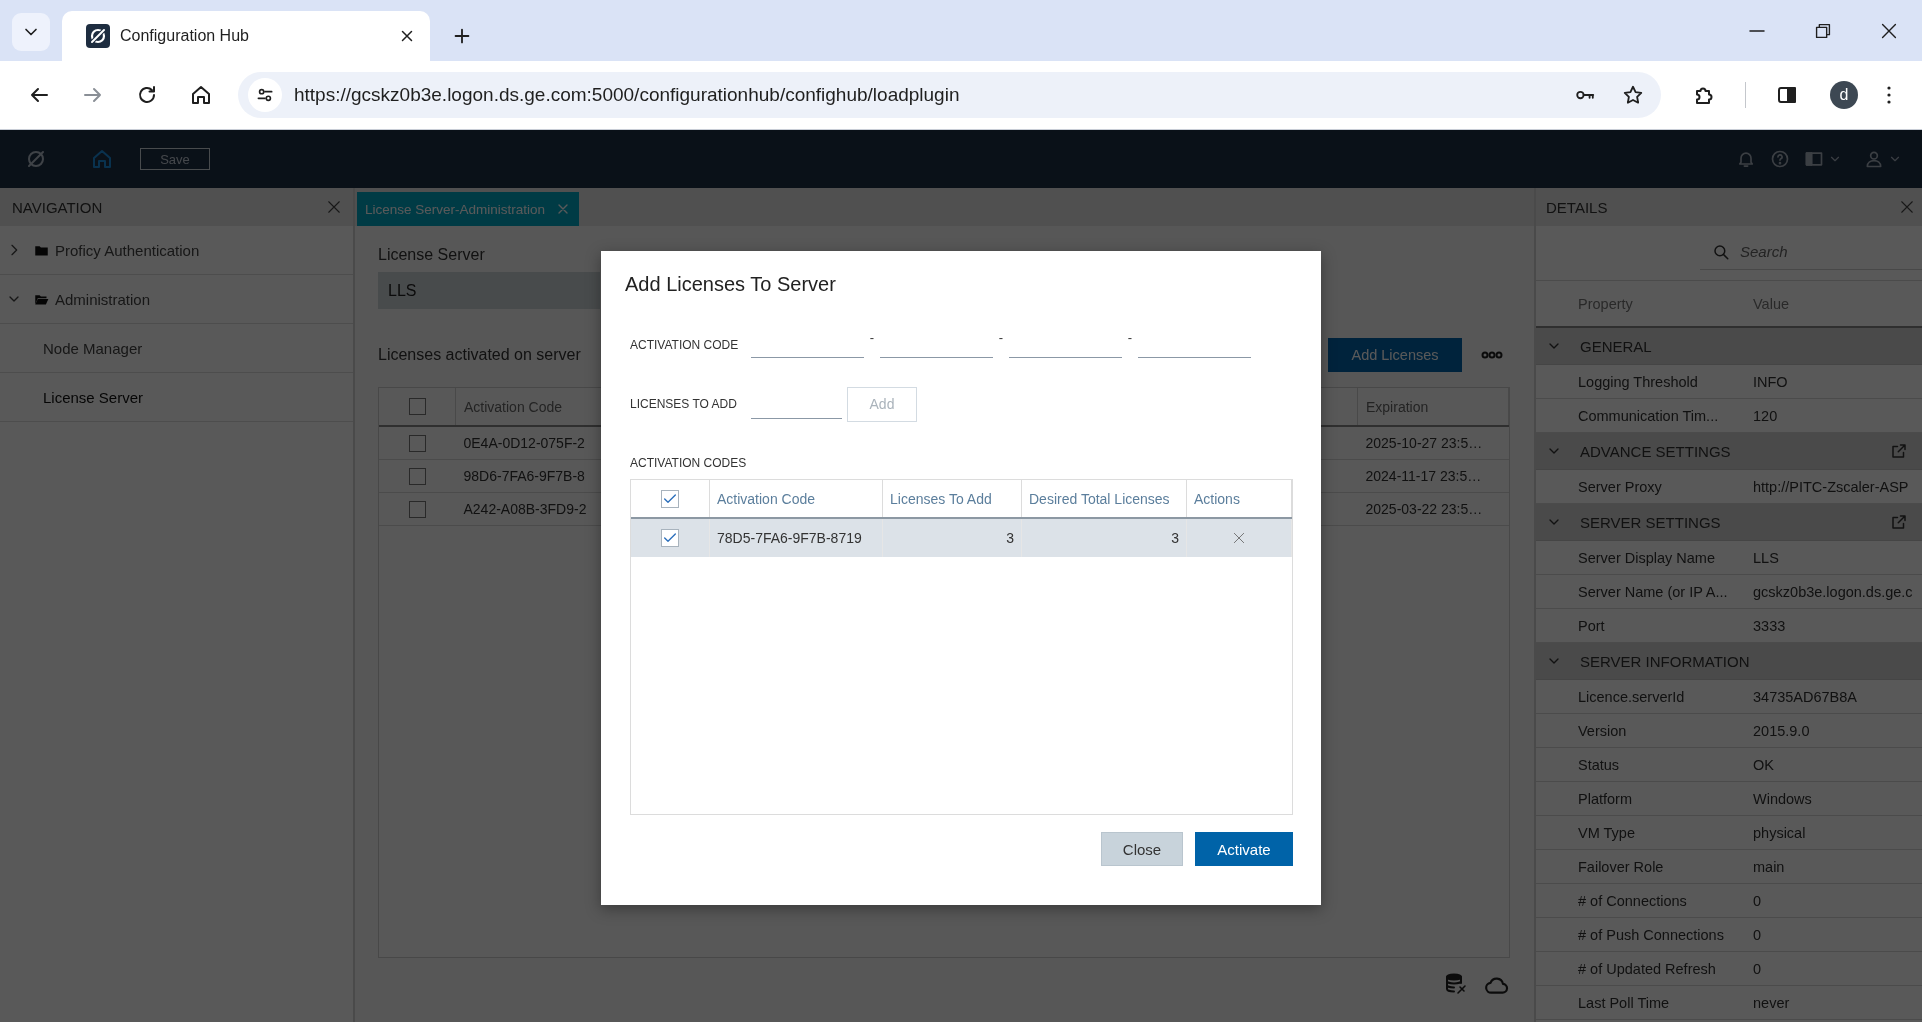  Describe the element at coordinates (1620, 486) in the screenshot. I see `property-name: Server Proxy` at that location.